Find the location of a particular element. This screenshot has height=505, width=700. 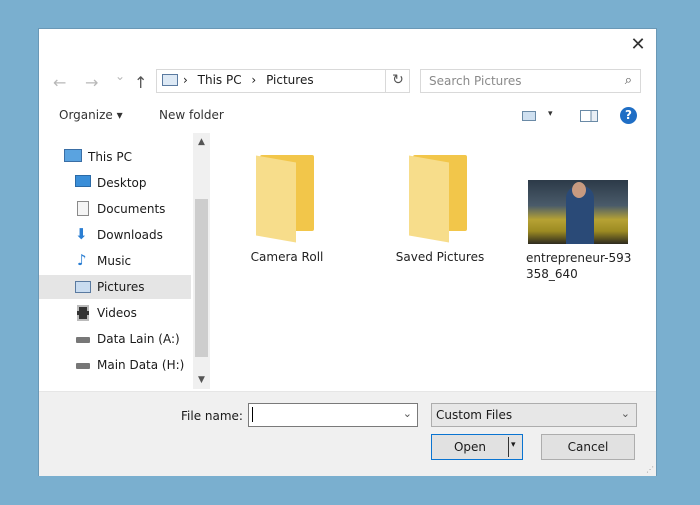

folder-item-camera-roll: Camera Roll is located at coordinates (287, 209).